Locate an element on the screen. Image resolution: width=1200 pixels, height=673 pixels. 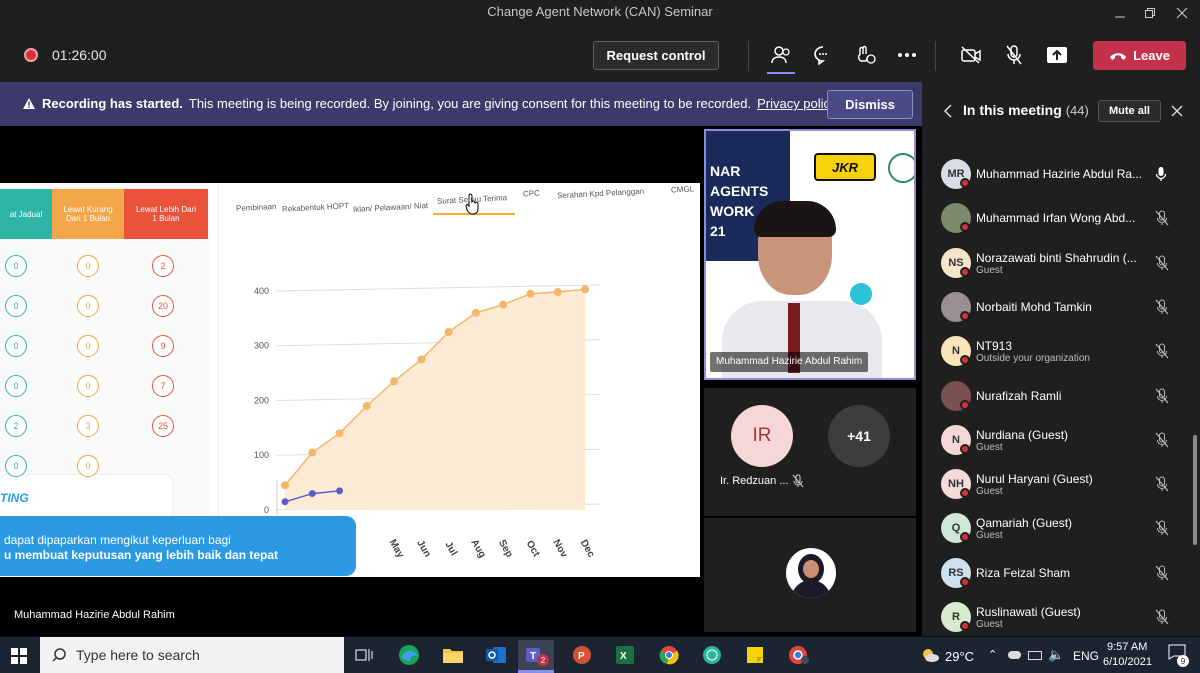
request-control-button: Request control is located at coordinates (656, 55).